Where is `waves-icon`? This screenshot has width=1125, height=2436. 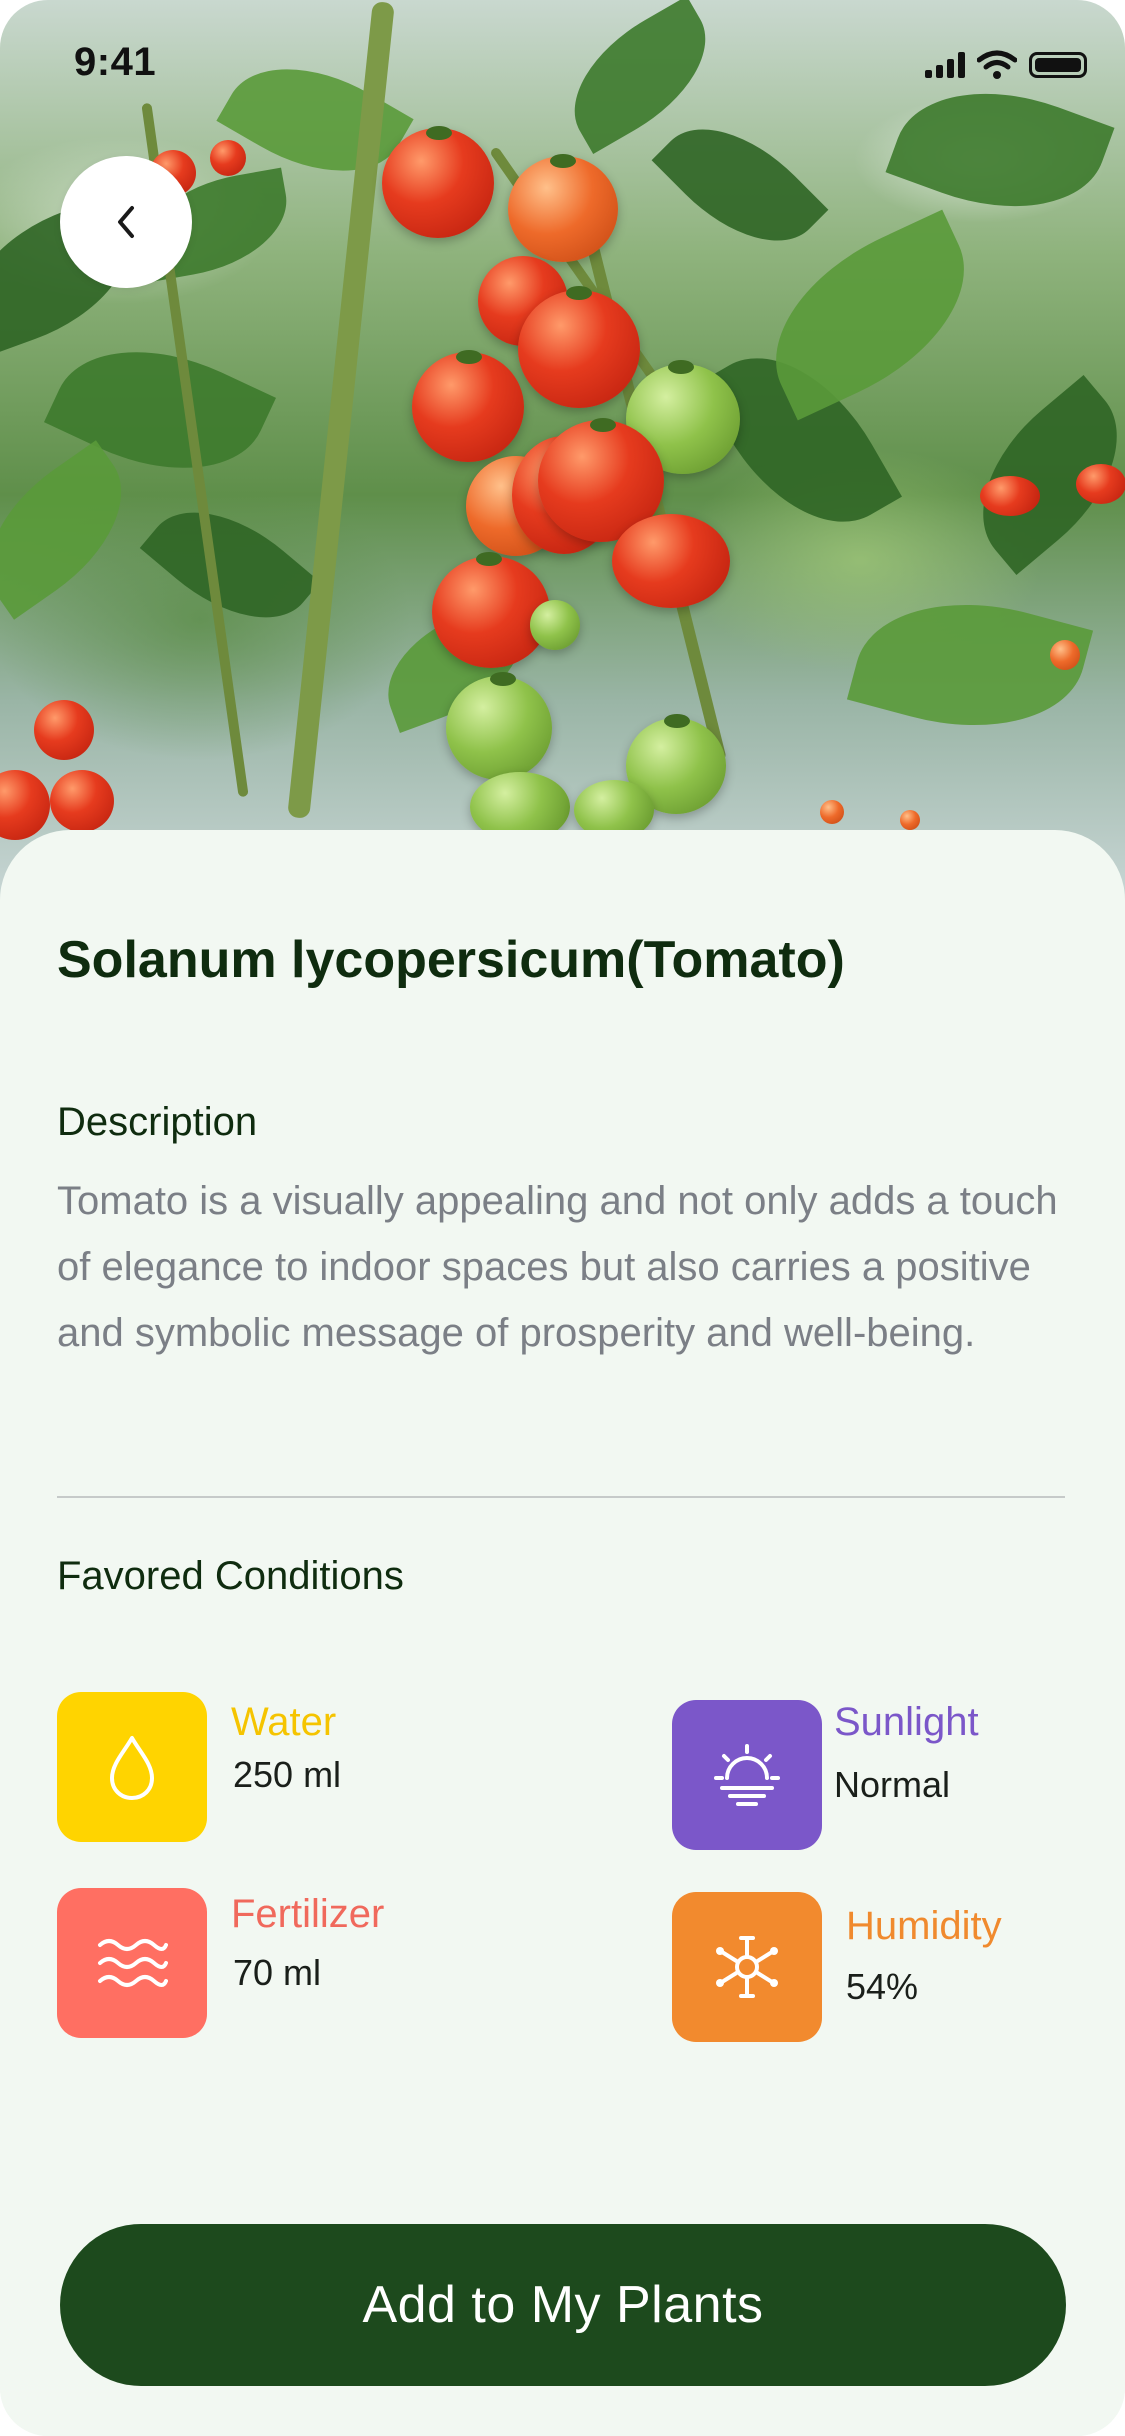
waves-icon is located at coordinates (133, 1963).